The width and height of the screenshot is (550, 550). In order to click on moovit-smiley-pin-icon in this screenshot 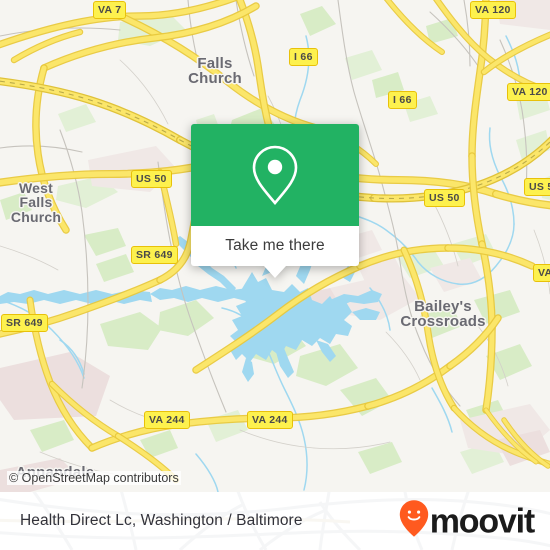, I will do `click(414, 521)`.